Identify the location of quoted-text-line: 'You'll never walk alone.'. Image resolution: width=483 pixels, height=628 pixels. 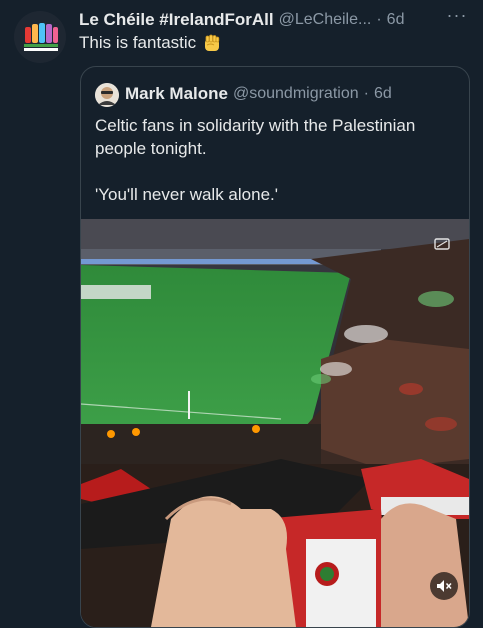
(186, 194).